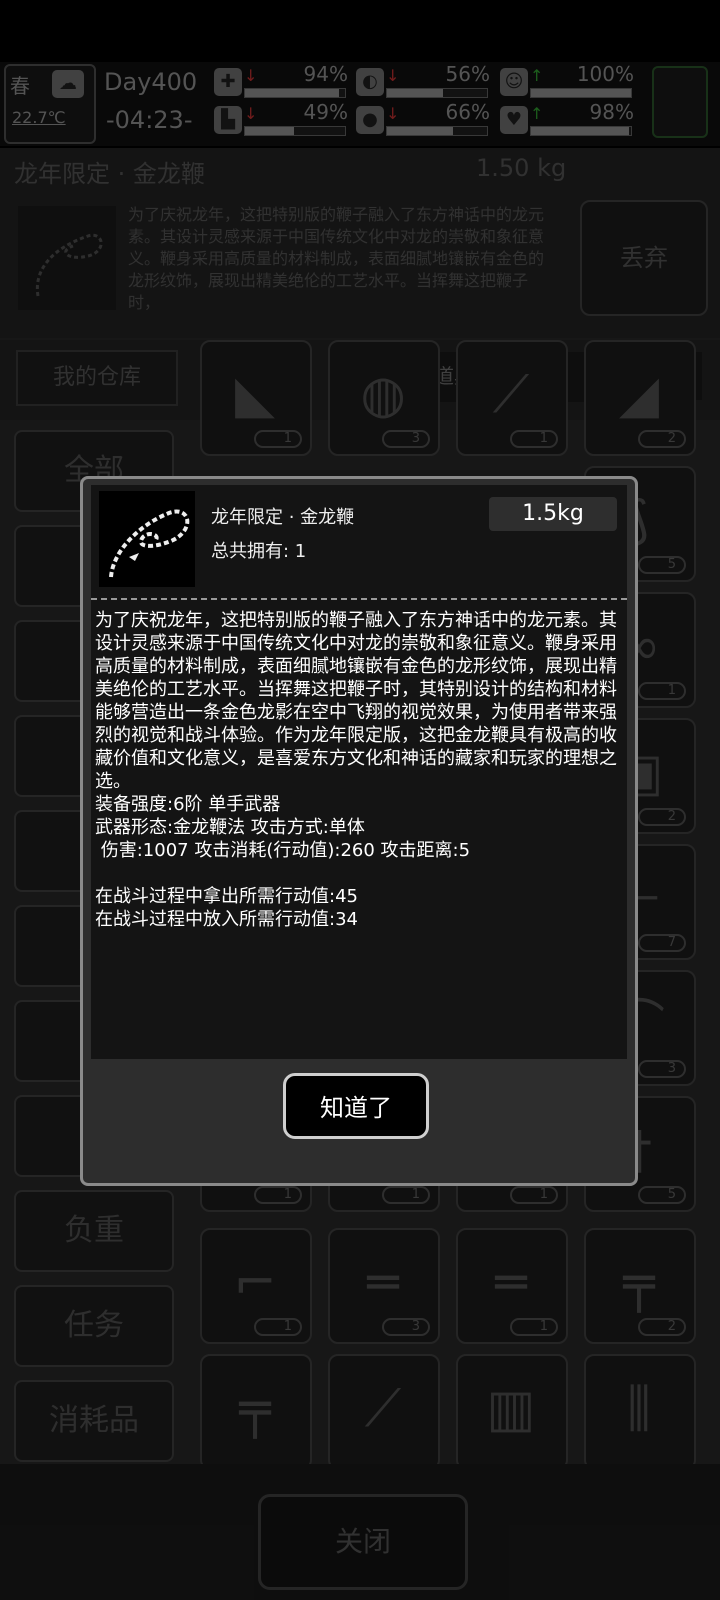 This screenshot has height=1600, width=720. I want to click on day-label: Day400, so click(151, 82).